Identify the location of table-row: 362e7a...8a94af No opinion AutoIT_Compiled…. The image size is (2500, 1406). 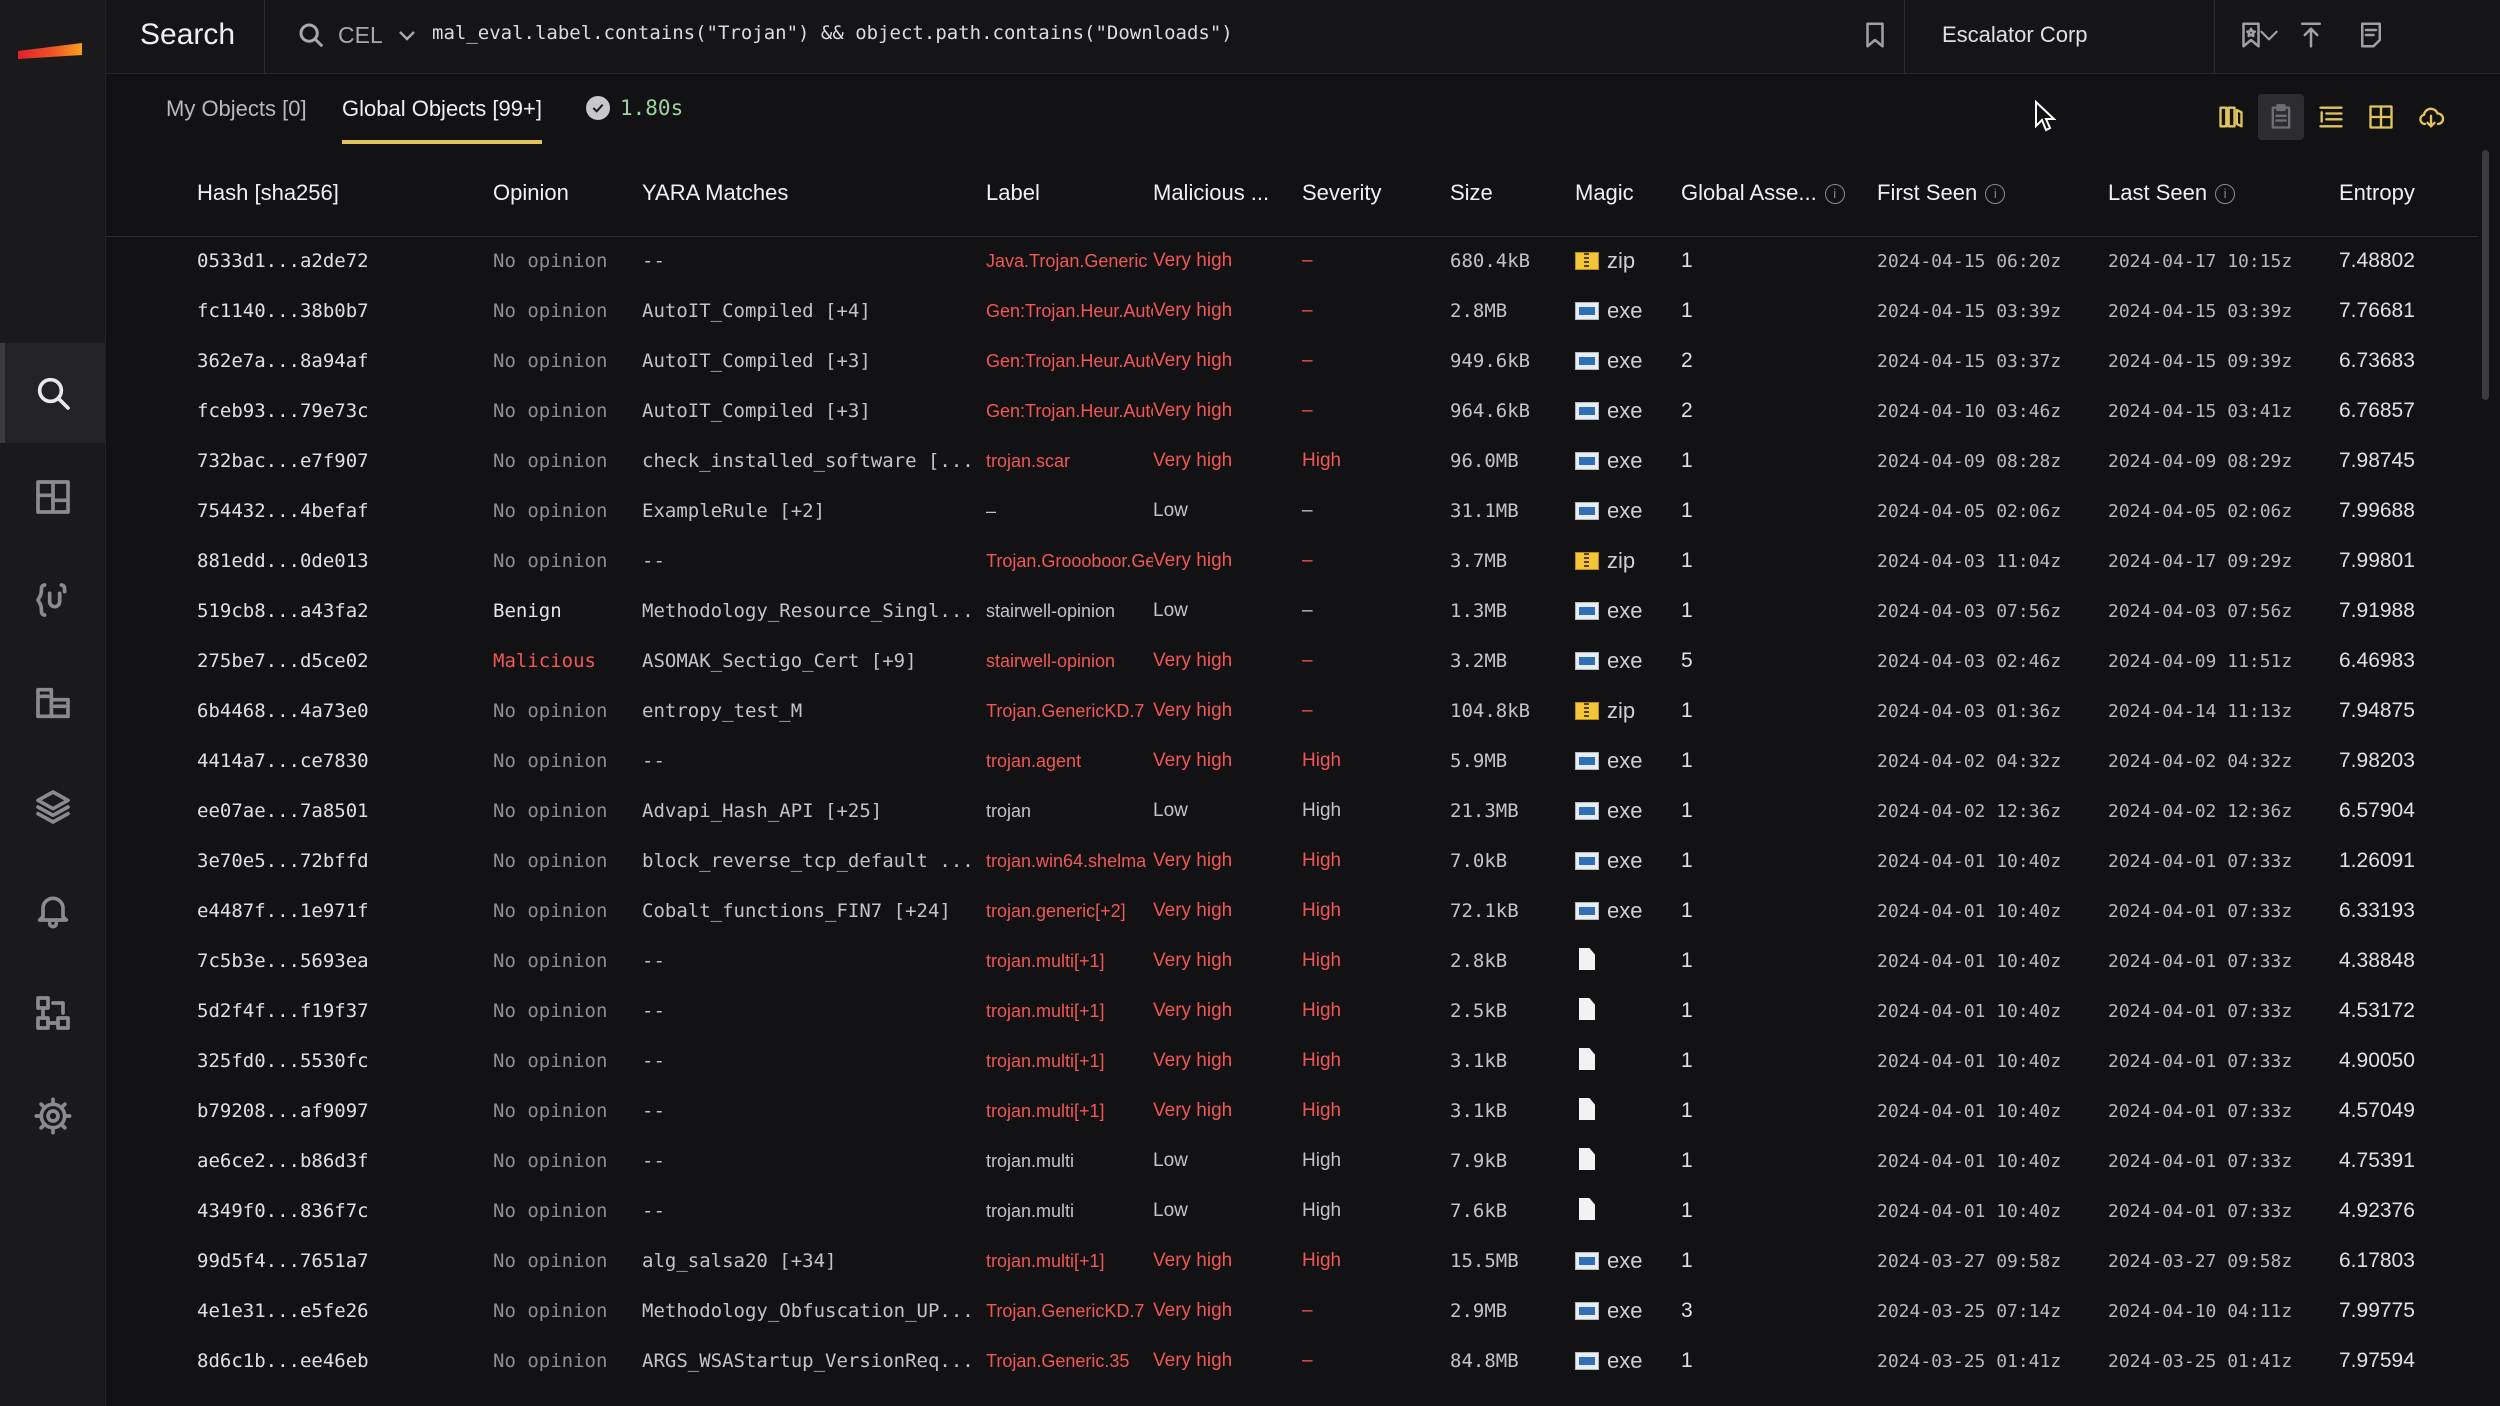
(1292, 361).